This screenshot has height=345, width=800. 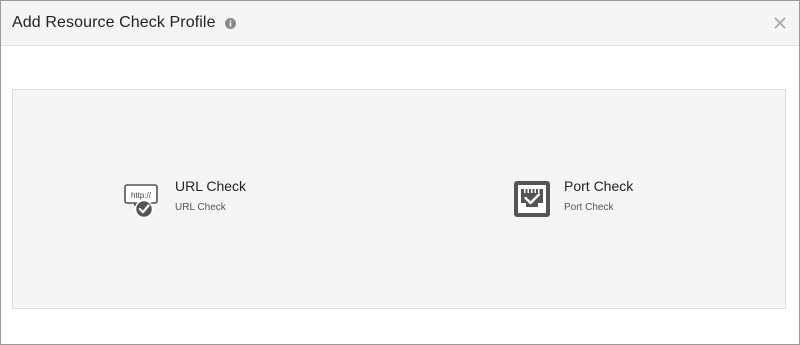 What do you see at coordinates (211, 186) in the screenshot?
I see `url-check-title: URL Check` at bounding box center [211, 186].